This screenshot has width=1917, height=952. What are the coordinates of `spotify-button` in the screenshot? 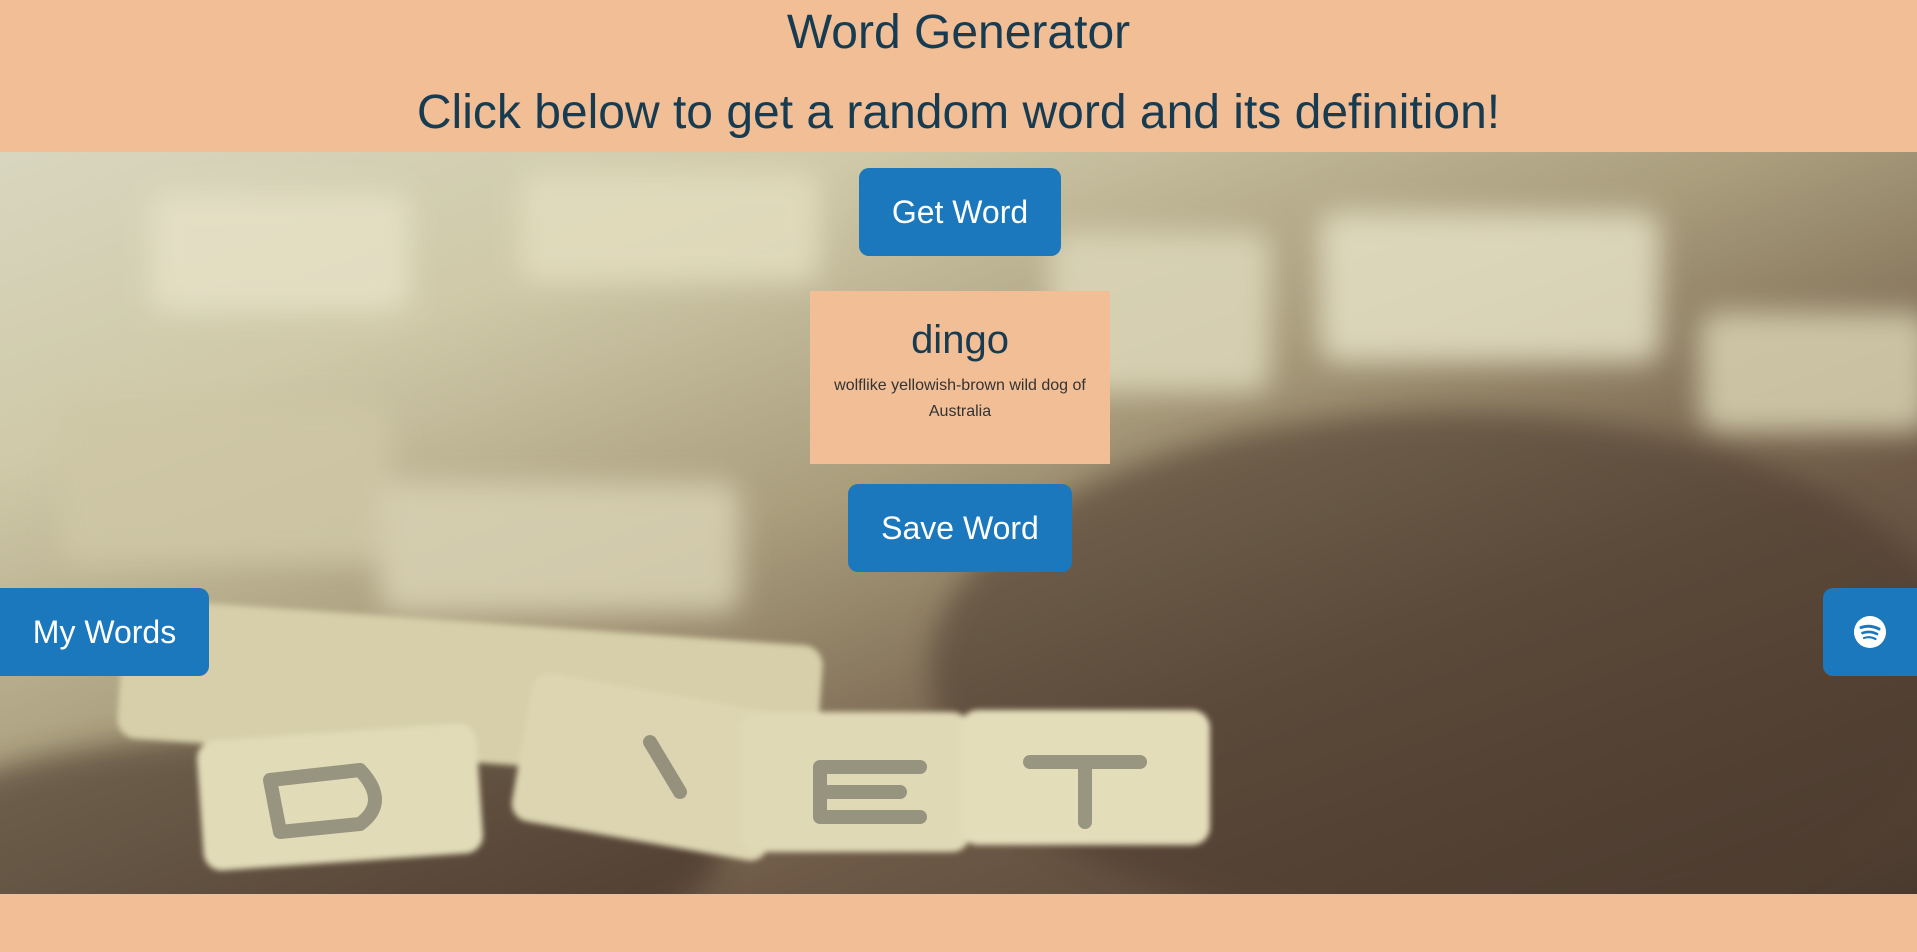 It's located at (1870, 632).